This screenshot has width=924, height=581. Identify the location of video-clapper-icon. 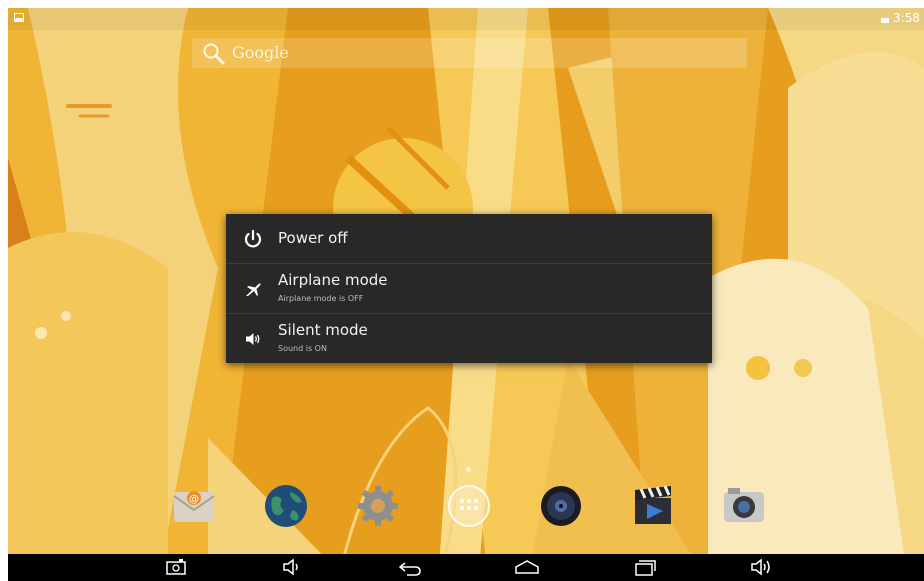
(653, 506).